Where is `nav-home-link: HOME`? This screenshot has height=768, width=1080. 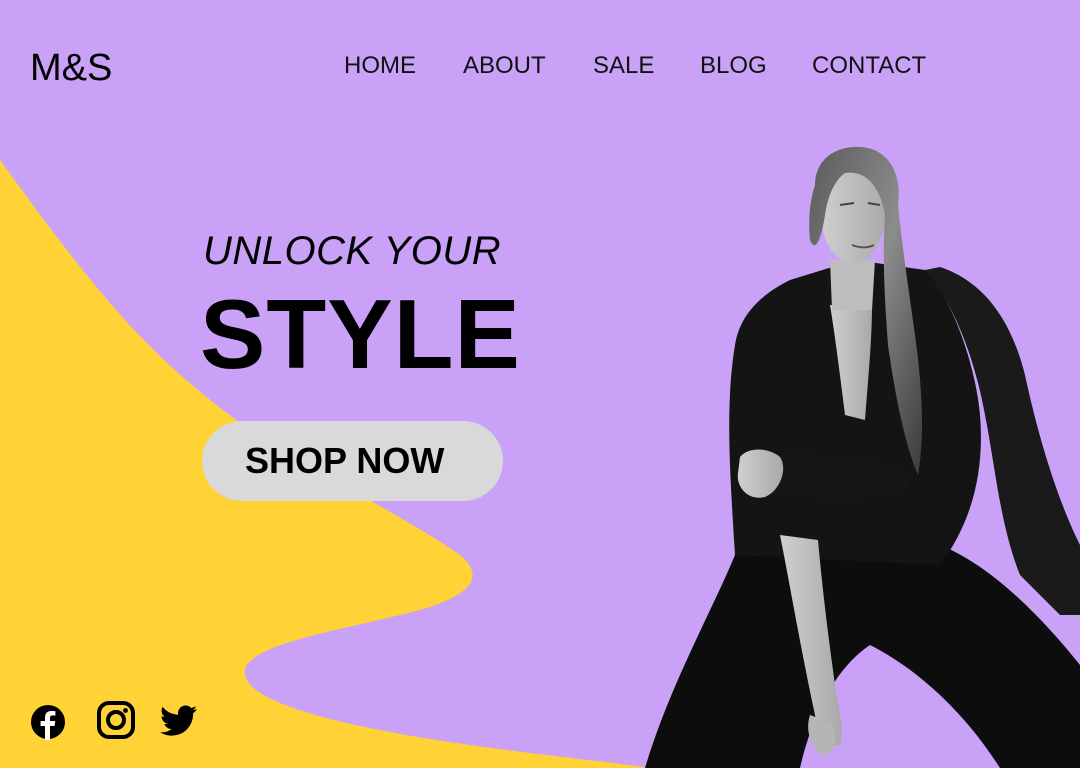
nav-home-link: HOME is located at coordinates (380, 66).